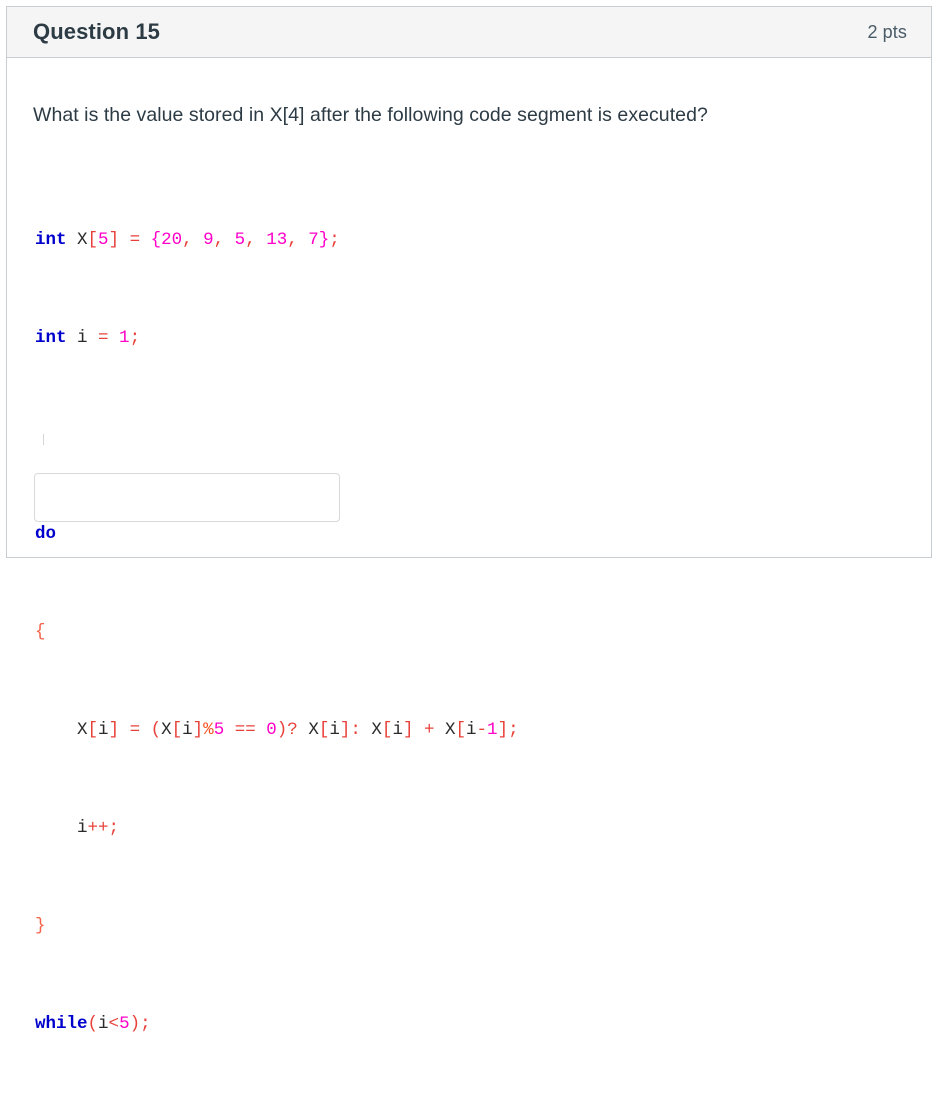 The width and height of the screenshot is (942, 1110). Describe the element at coordinates (470, 1024) in the screenshot. I see `code-line: while(i<5);` at that location.